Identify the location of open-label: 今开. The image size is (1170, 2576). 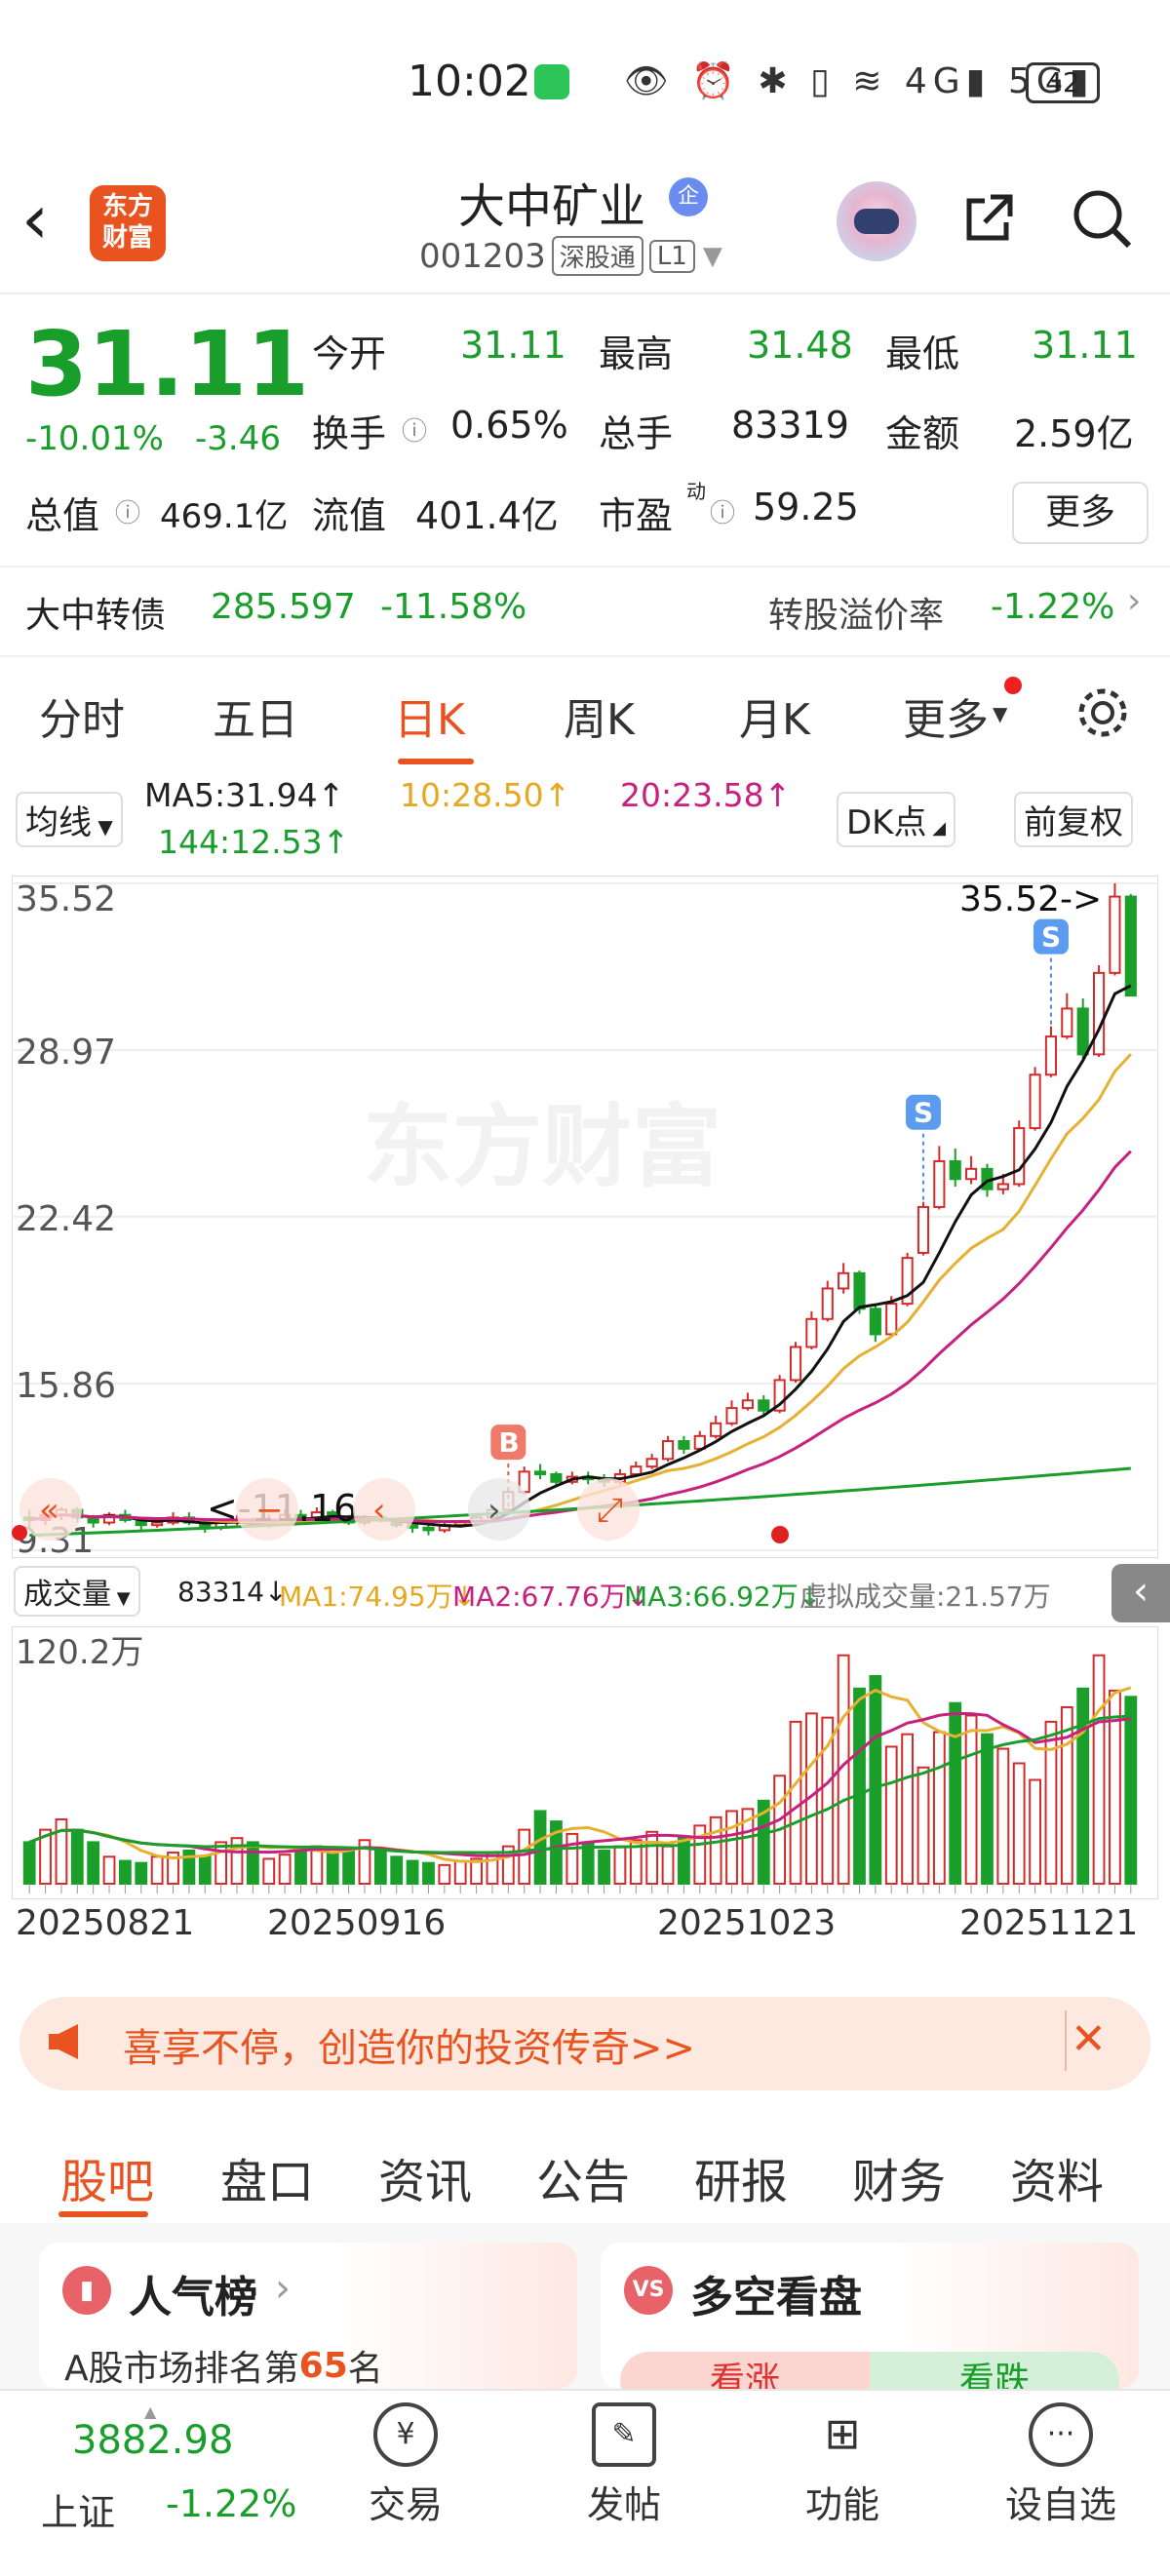
(349, 353).